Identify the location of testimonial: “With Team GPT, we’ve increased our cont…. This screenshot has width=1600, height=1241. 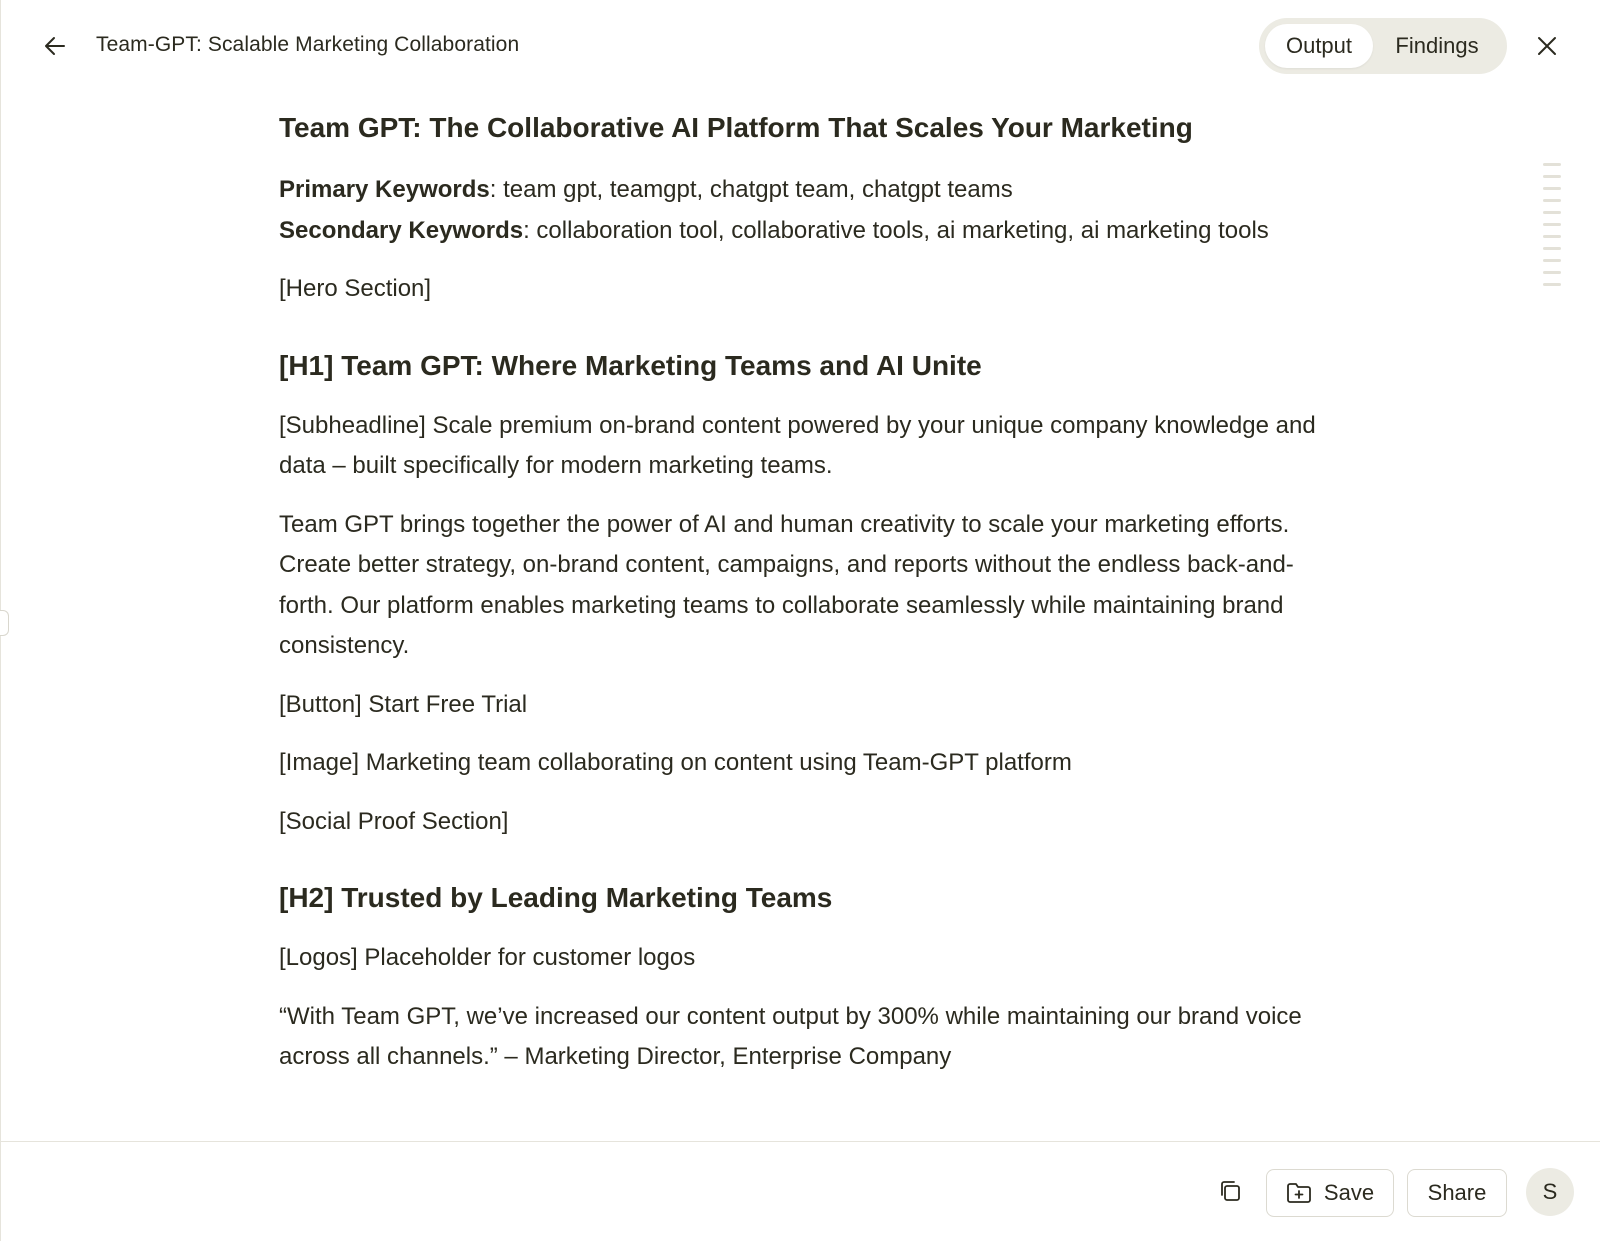
(790, 1036).